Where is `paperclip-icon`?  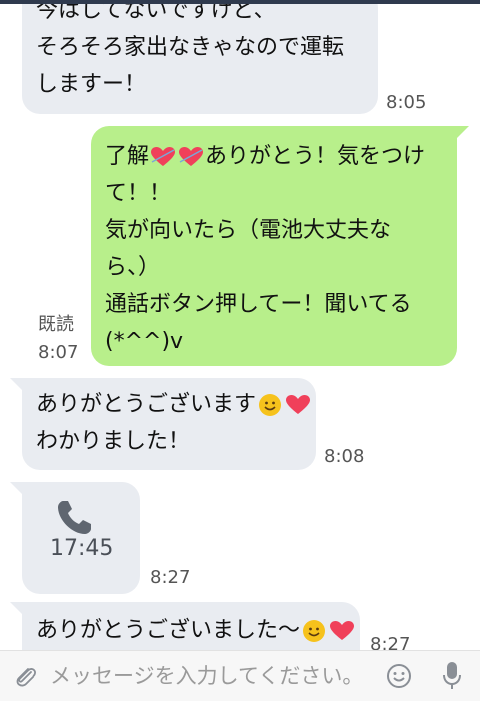 paperclip-icon is located at coordinates (24, 676).